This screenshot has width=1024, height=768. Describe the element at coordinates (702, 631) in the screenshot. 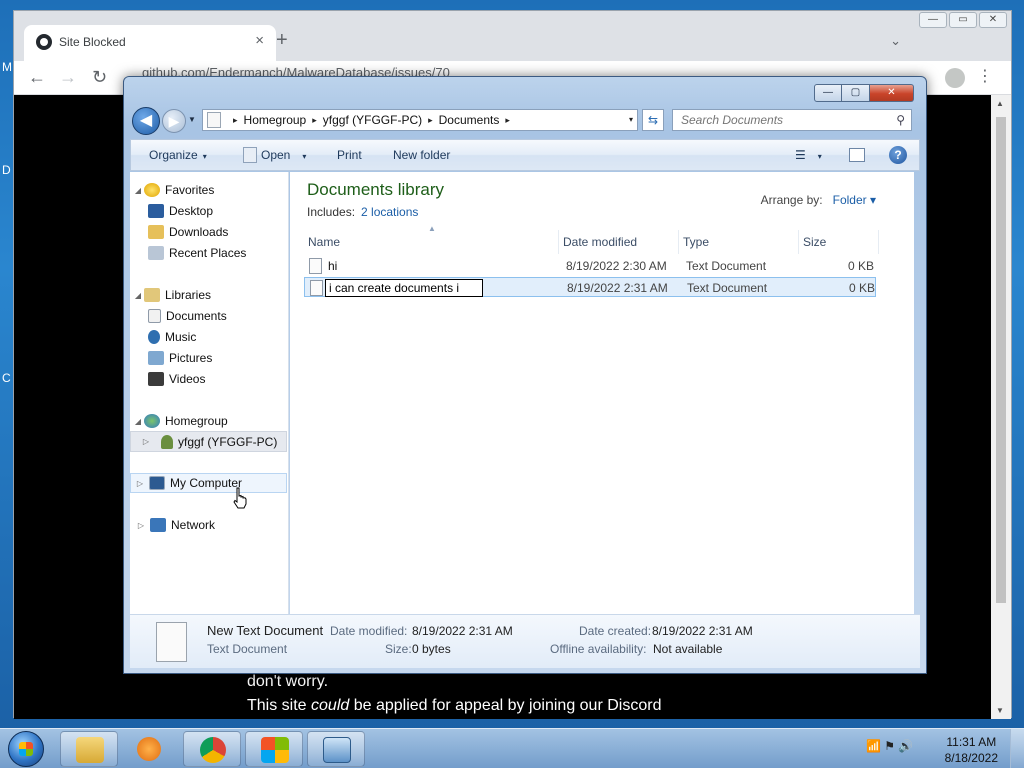

I see `details-date-created: 8/19/2022 2:31 AM` at that location.